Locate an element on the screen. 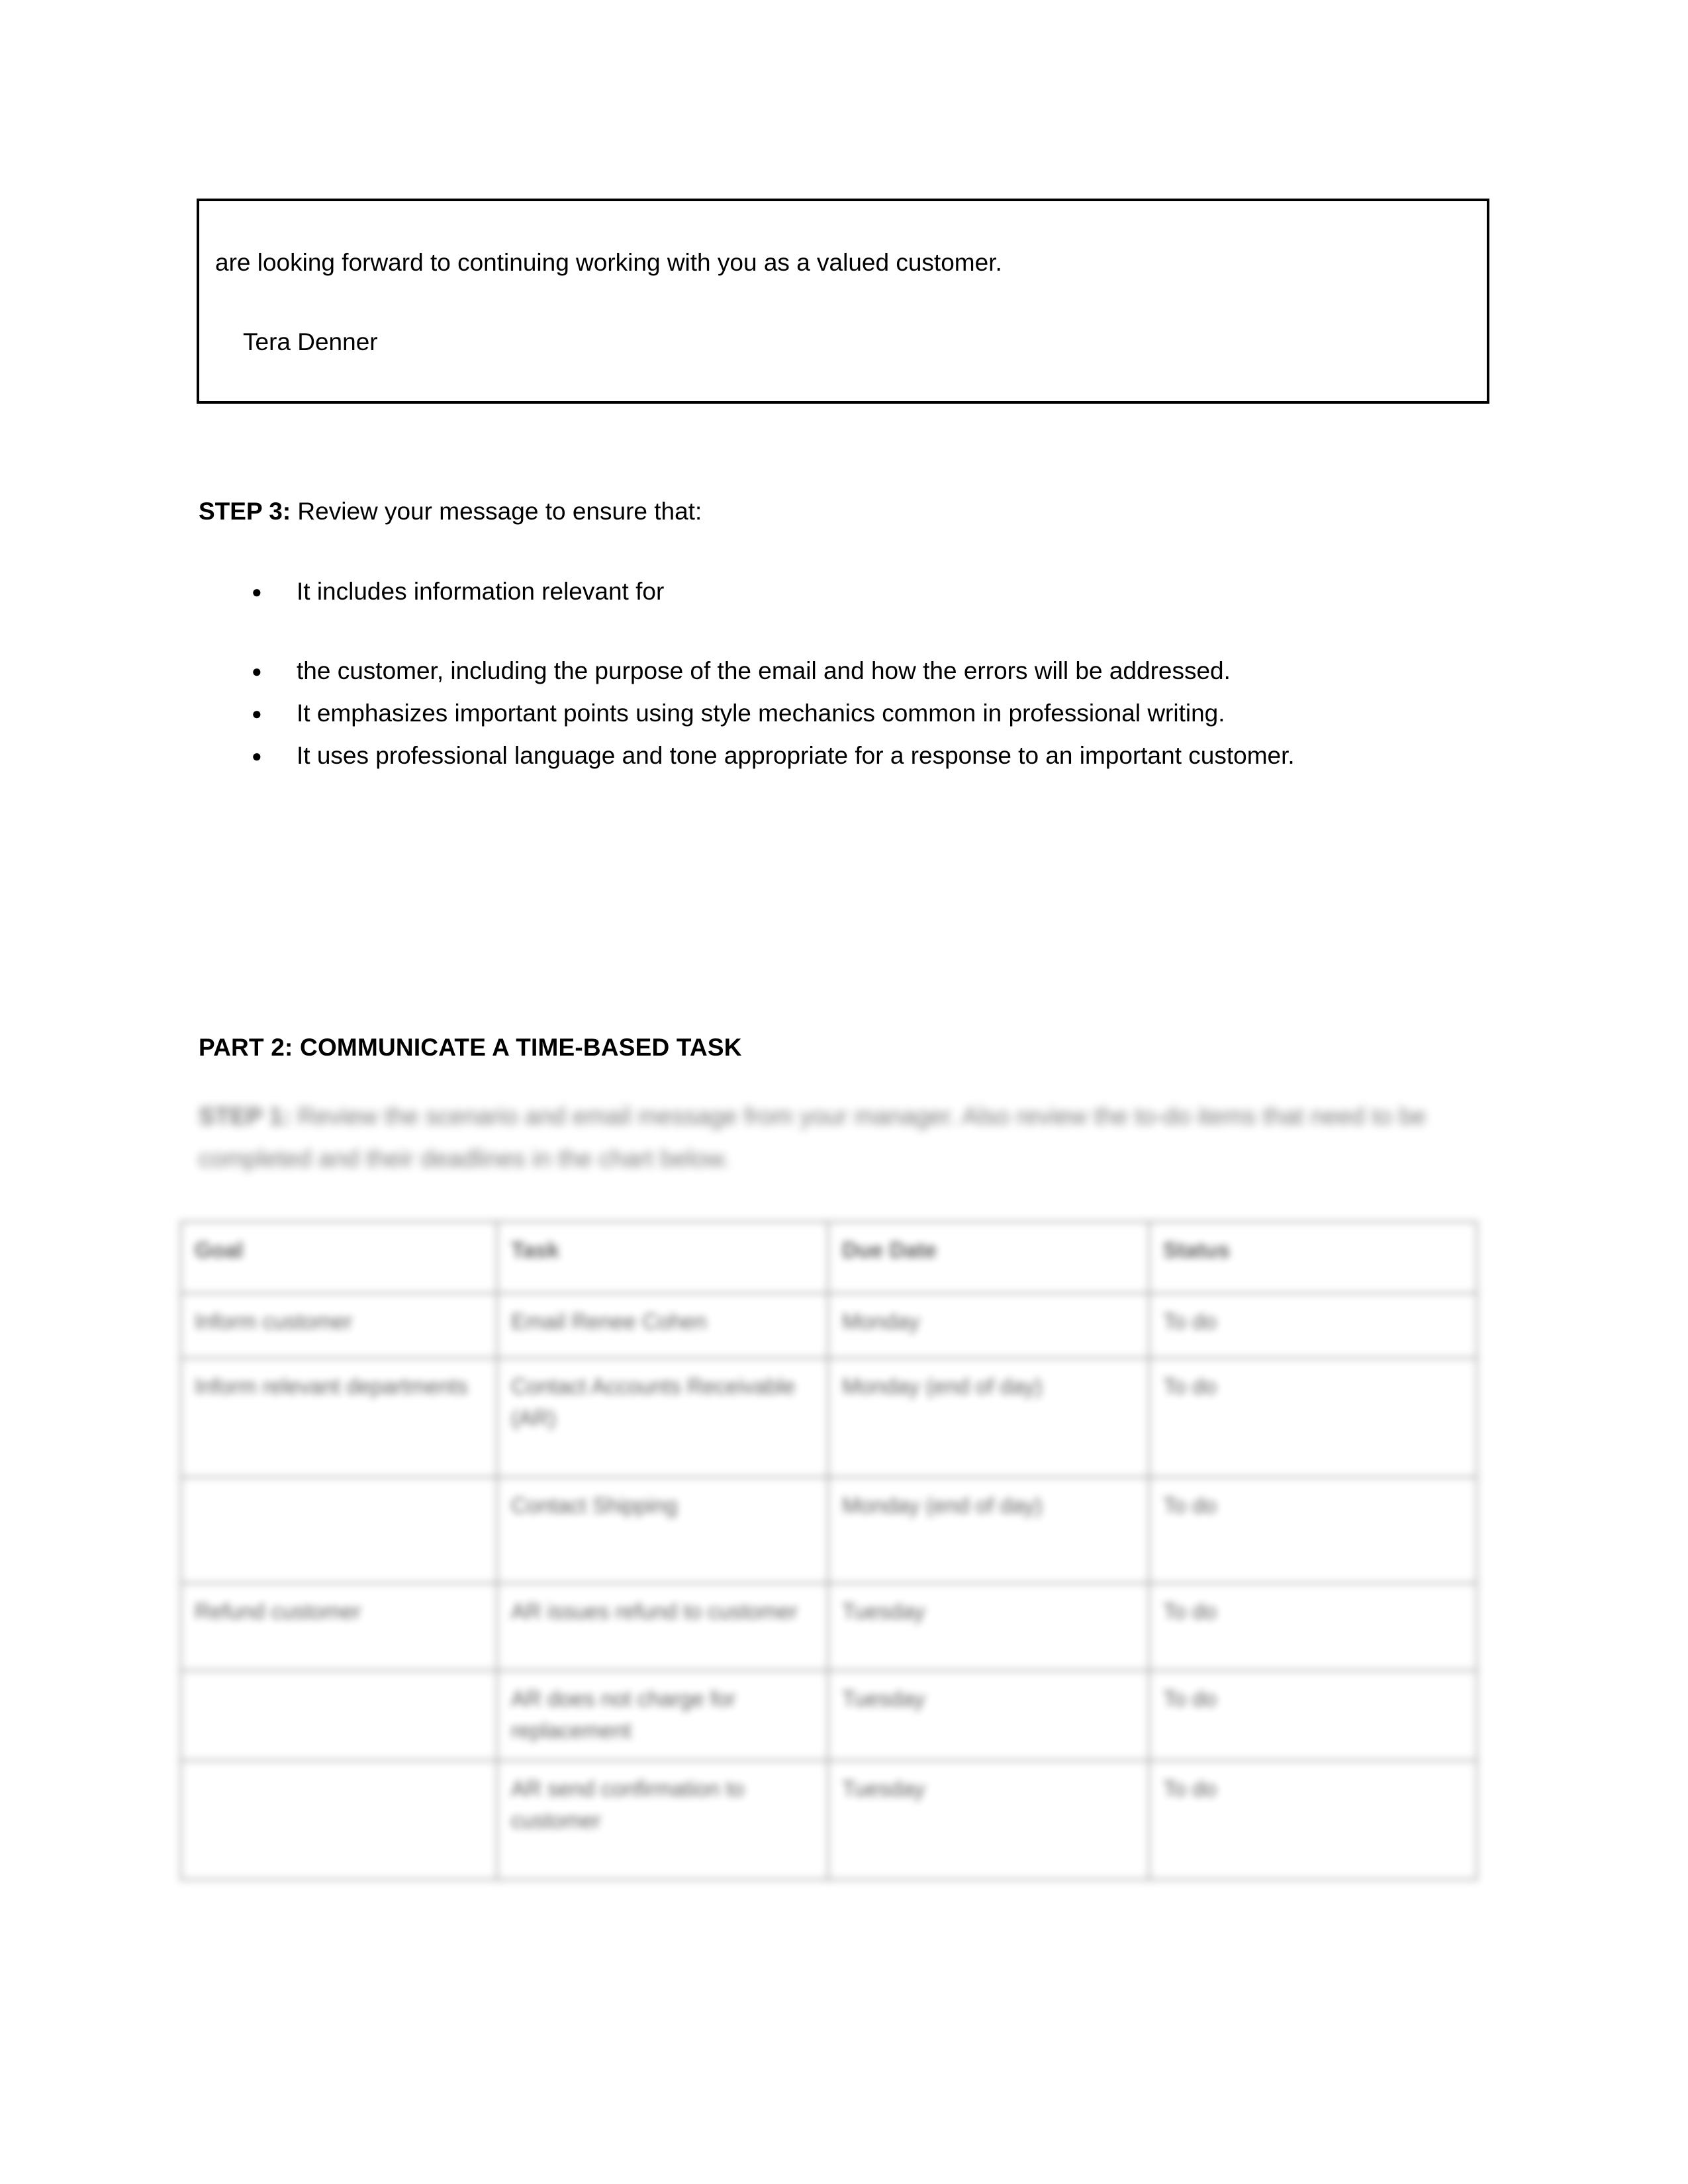  cell-task: AR does not charge for replacement is located at coordinates (662, 1715).